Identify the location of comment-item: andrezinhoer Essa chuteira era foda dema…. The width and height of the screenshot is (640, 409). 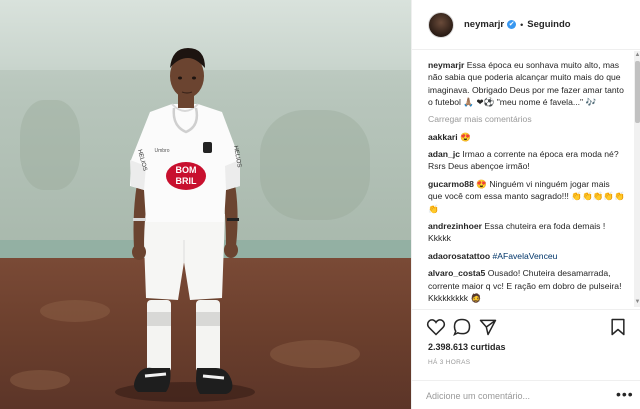
(527, 232).